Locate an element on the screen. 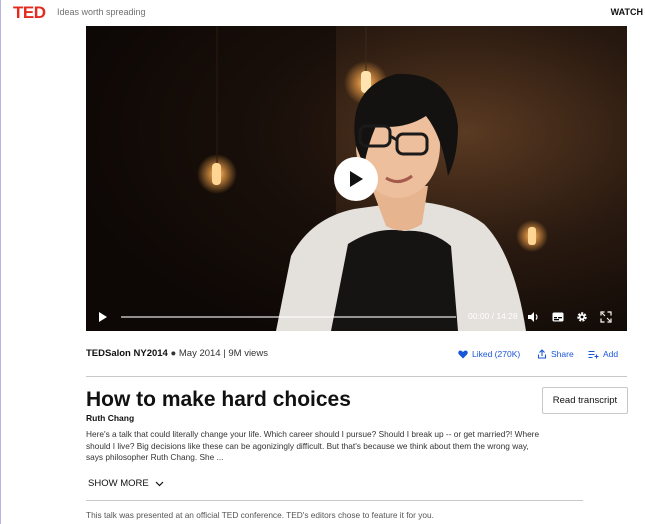 This screenshot has height=524, width=645. liked-button: Liked (270K) is located at coordinates (489, 354).